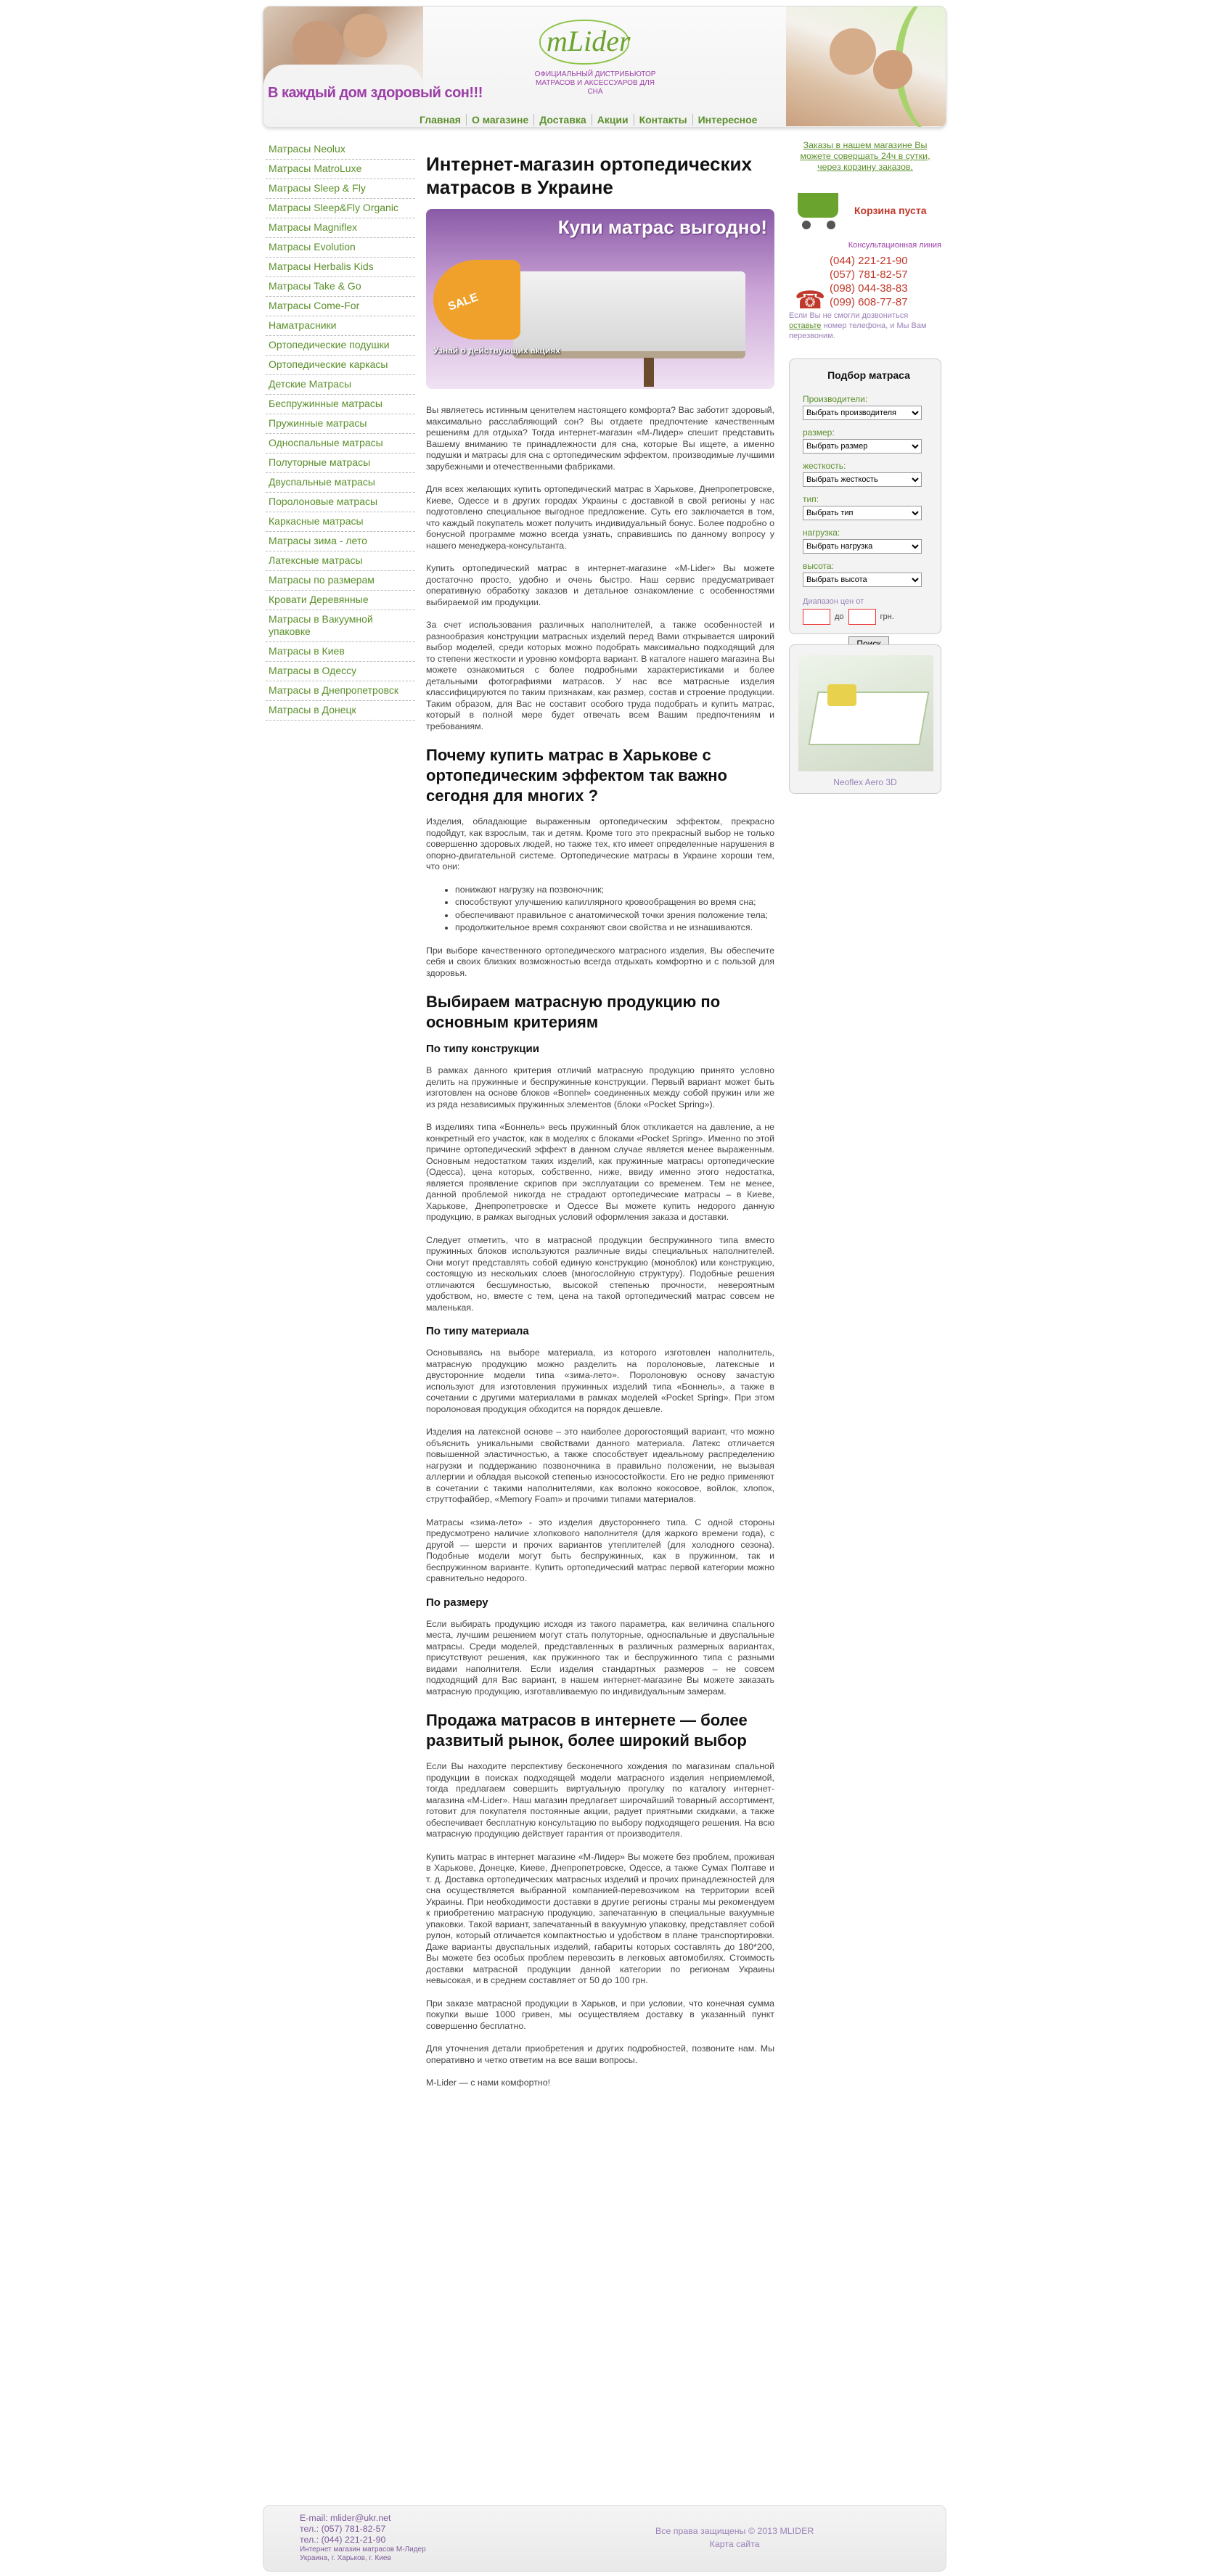  I want to click on manufacturer-select: Выбрать производителя, so click(863, 413).